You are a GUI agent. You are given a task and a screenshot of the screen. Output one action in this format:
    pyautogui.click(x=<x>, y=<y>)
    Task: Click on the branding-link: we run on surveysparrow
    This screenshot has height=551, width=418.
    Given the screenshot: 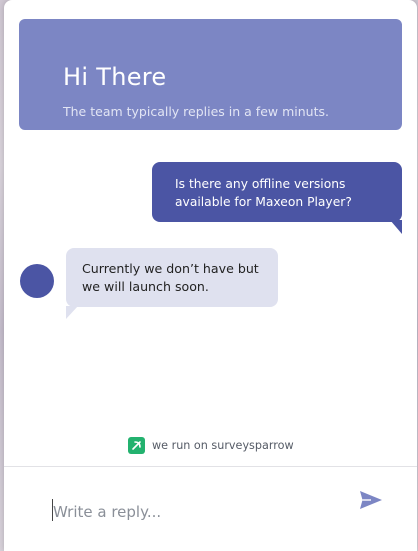 What is the action you would take?
    pyautogui.click(x=211, y=445)
    